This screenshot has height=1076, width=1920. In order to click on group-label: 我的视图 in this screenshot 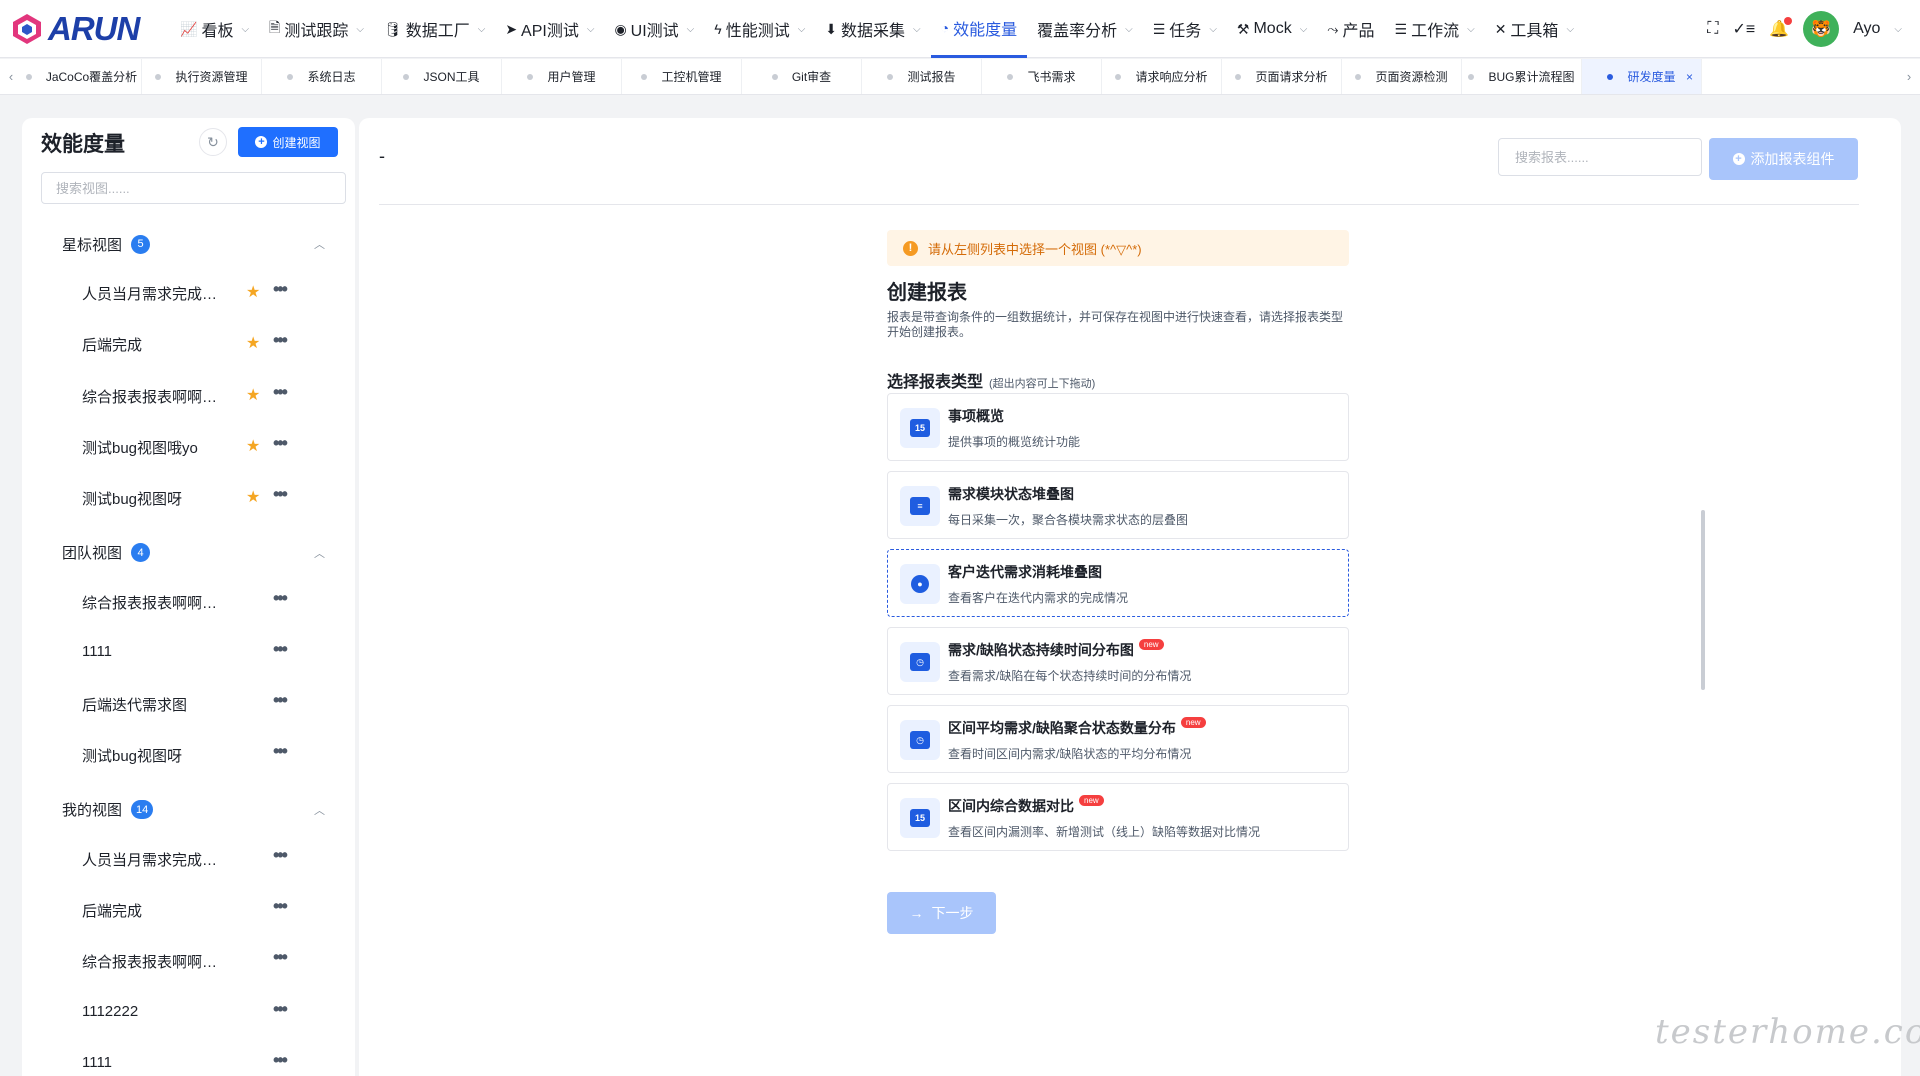, I will do `click(92, 811)`.